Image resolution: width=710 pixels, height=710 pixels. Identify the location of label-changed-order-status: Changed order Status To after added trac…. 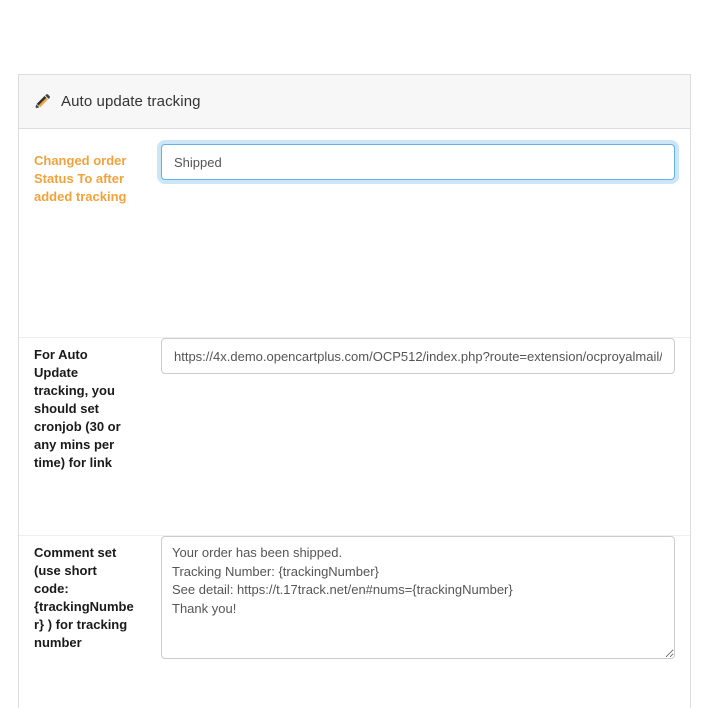
(80, 178).